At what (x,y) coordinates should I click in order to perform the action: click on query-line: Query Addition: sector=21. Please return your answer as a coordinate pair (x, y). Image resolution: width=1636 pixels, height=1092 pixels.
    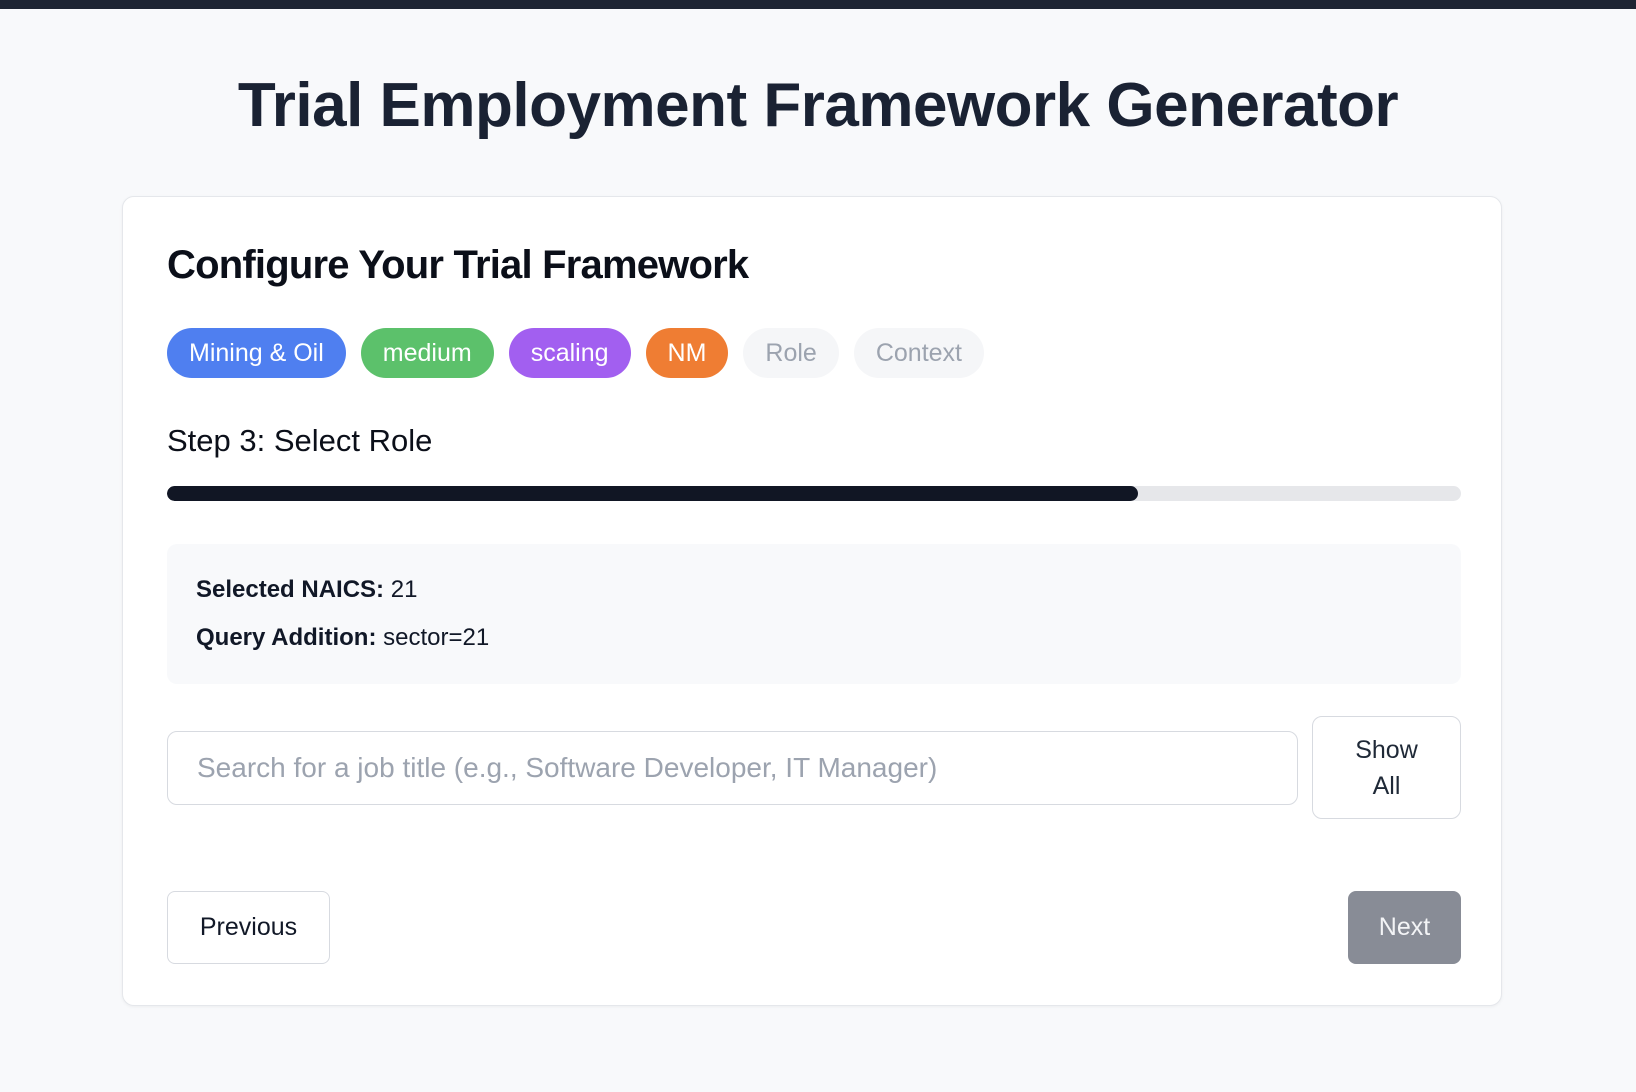
    Looking at the image, I should click on (342, 638).